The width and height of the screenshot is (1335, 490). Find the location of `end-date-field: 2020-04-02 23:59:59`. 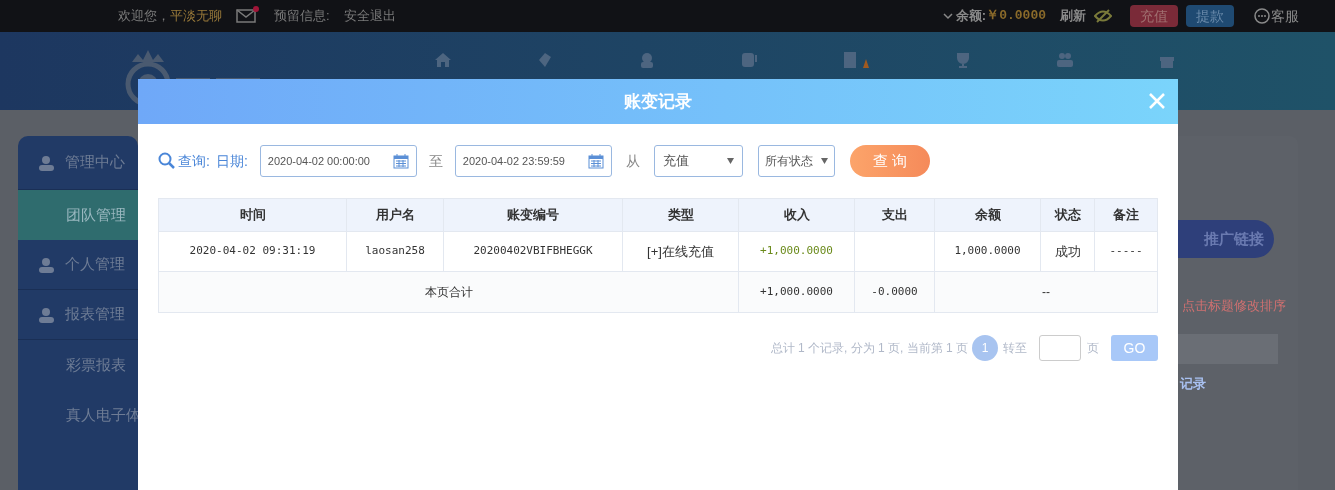

end-date-field: 2020-04-02 23:59:59 is located at coordinates (533, 161).